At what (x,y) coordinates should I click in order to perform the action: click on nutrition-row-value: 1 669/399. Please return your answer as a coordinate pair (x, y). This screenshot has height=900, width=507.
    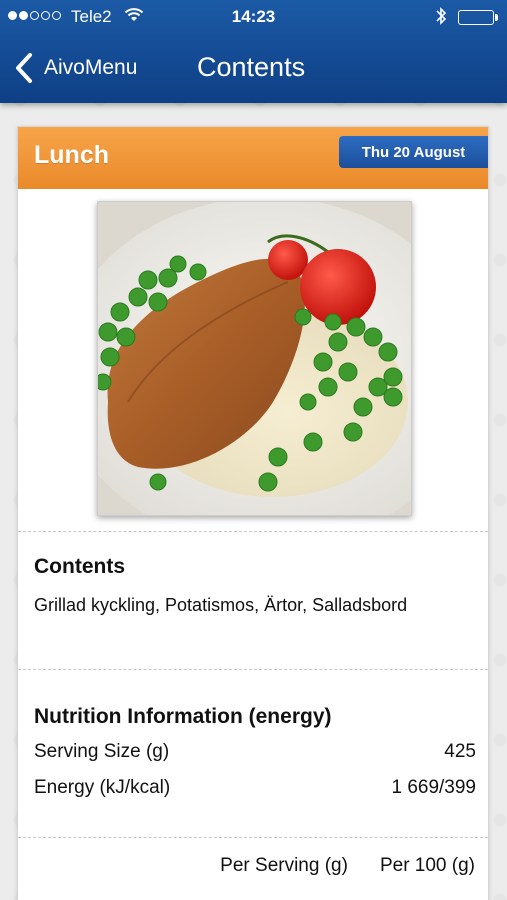
    Looking at the image, I should click on (433, 787).